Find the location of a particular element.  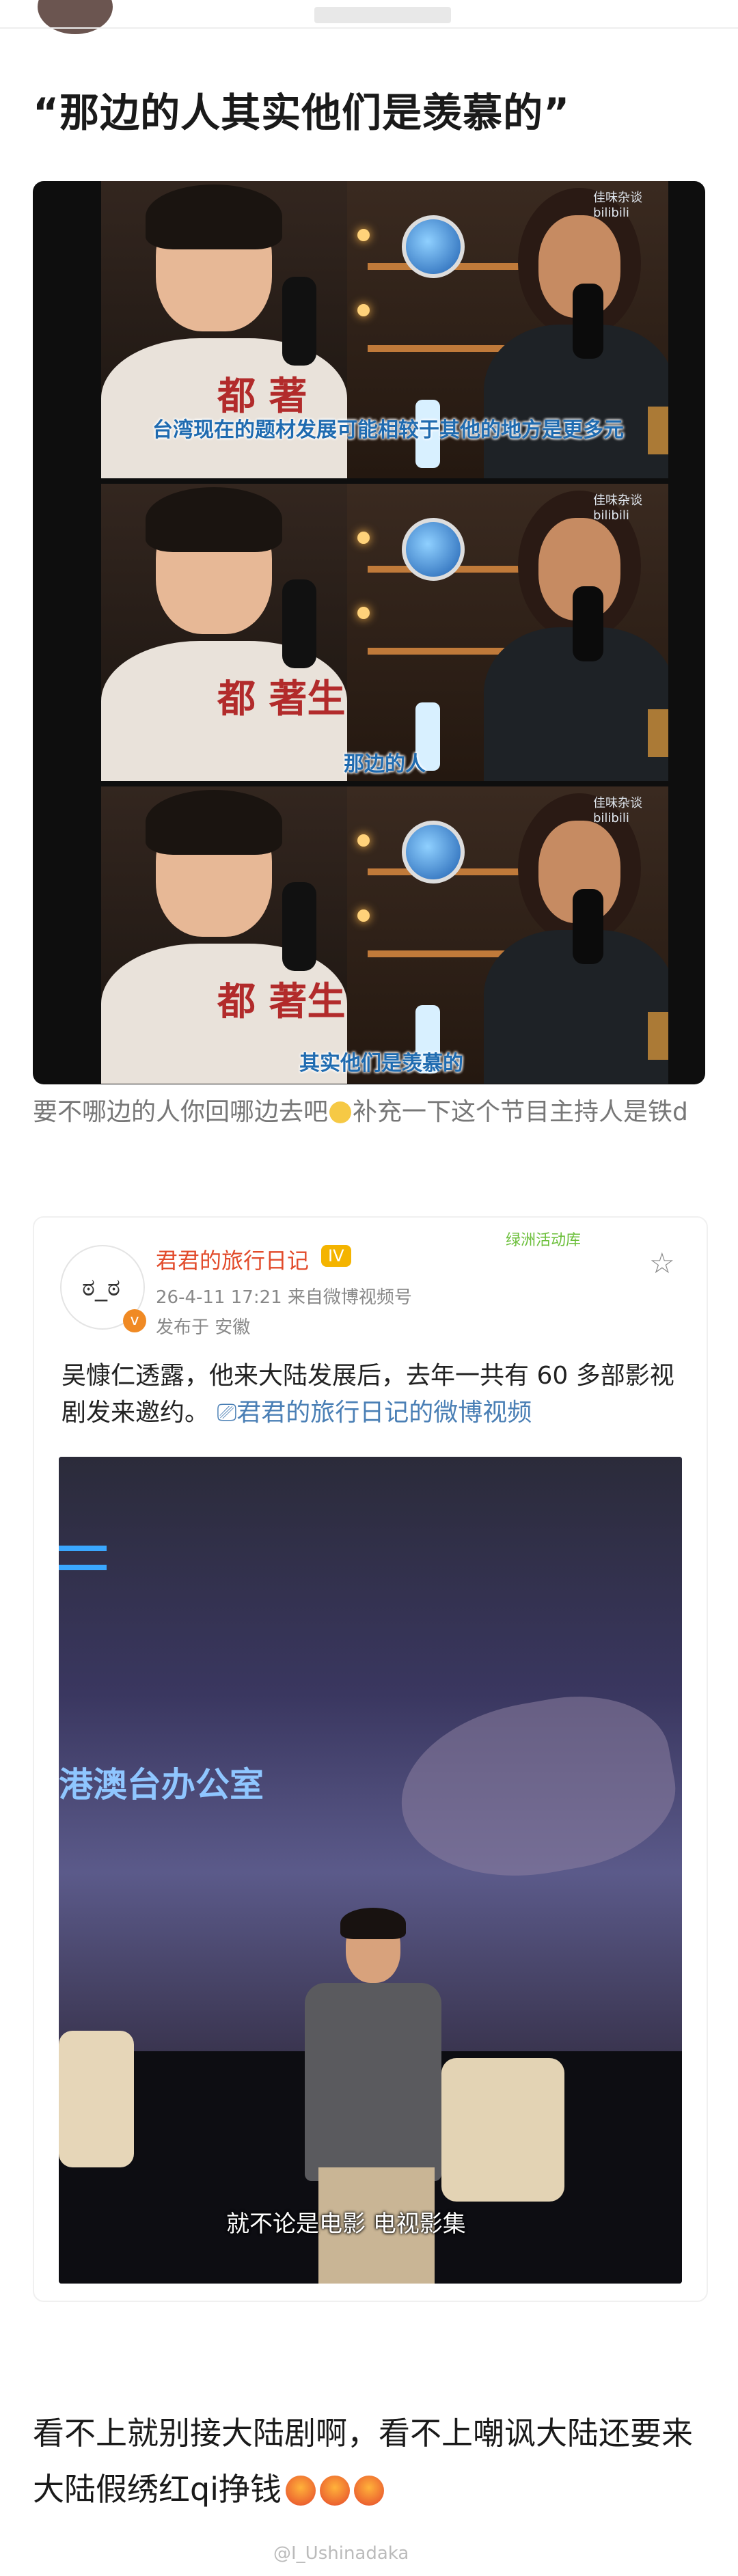

watermark: @I_Ushinadaka is located at coordinates (341, 2553).